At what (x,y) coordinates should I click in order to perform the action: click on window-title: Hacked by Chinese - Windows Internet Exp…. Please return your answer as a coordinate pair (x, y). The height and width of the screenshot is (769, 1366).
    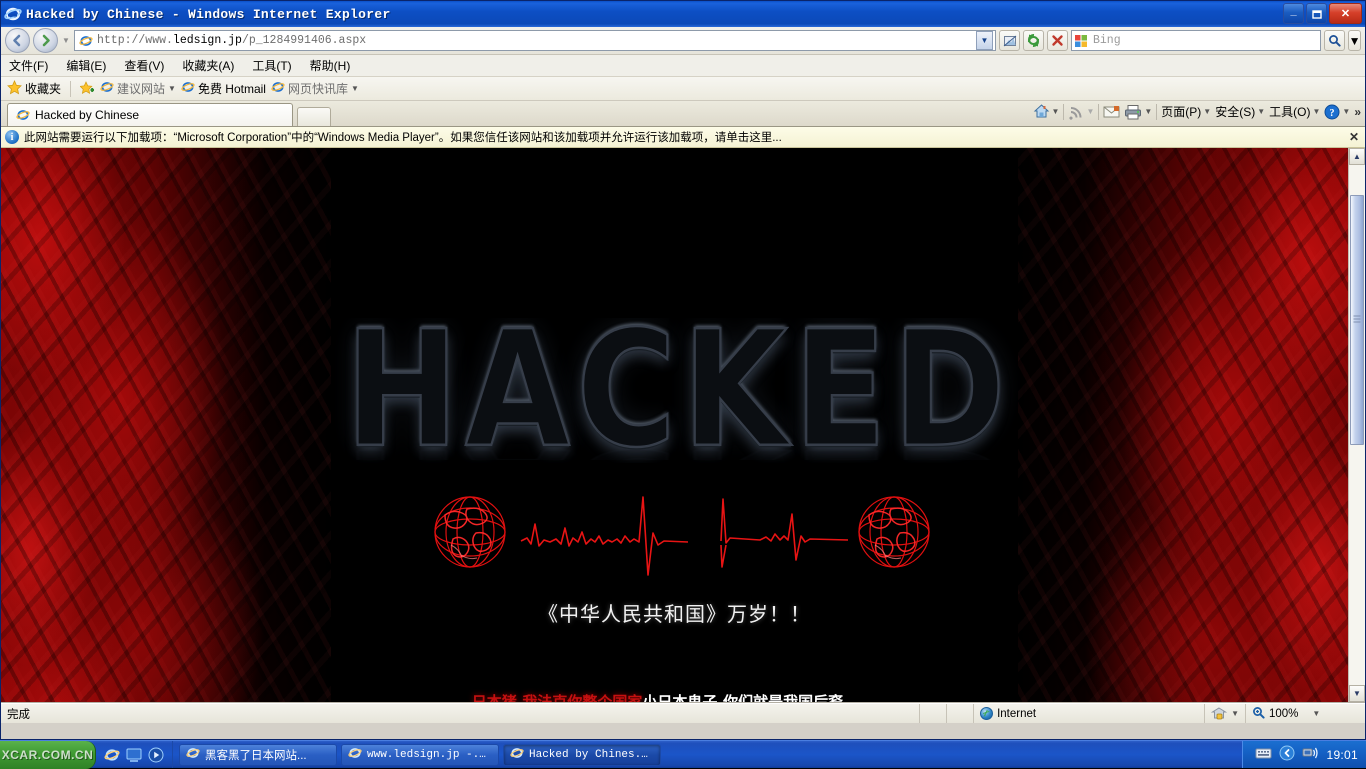
    Looking at the image, I should click on (208, 14).